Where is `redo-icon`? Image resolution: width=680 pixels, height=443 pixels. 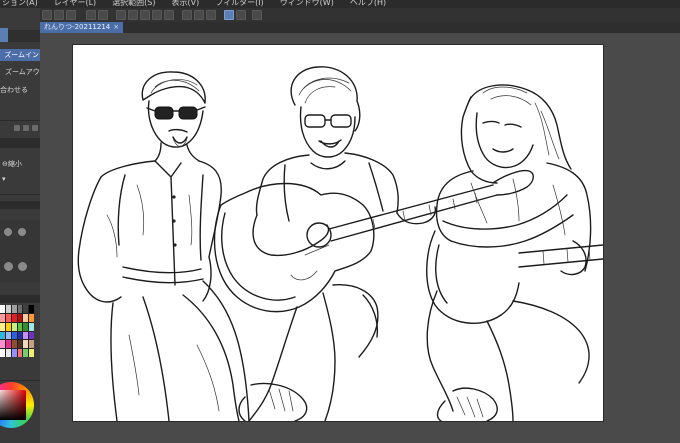
redo-icon is located at coordinates (103, 15).